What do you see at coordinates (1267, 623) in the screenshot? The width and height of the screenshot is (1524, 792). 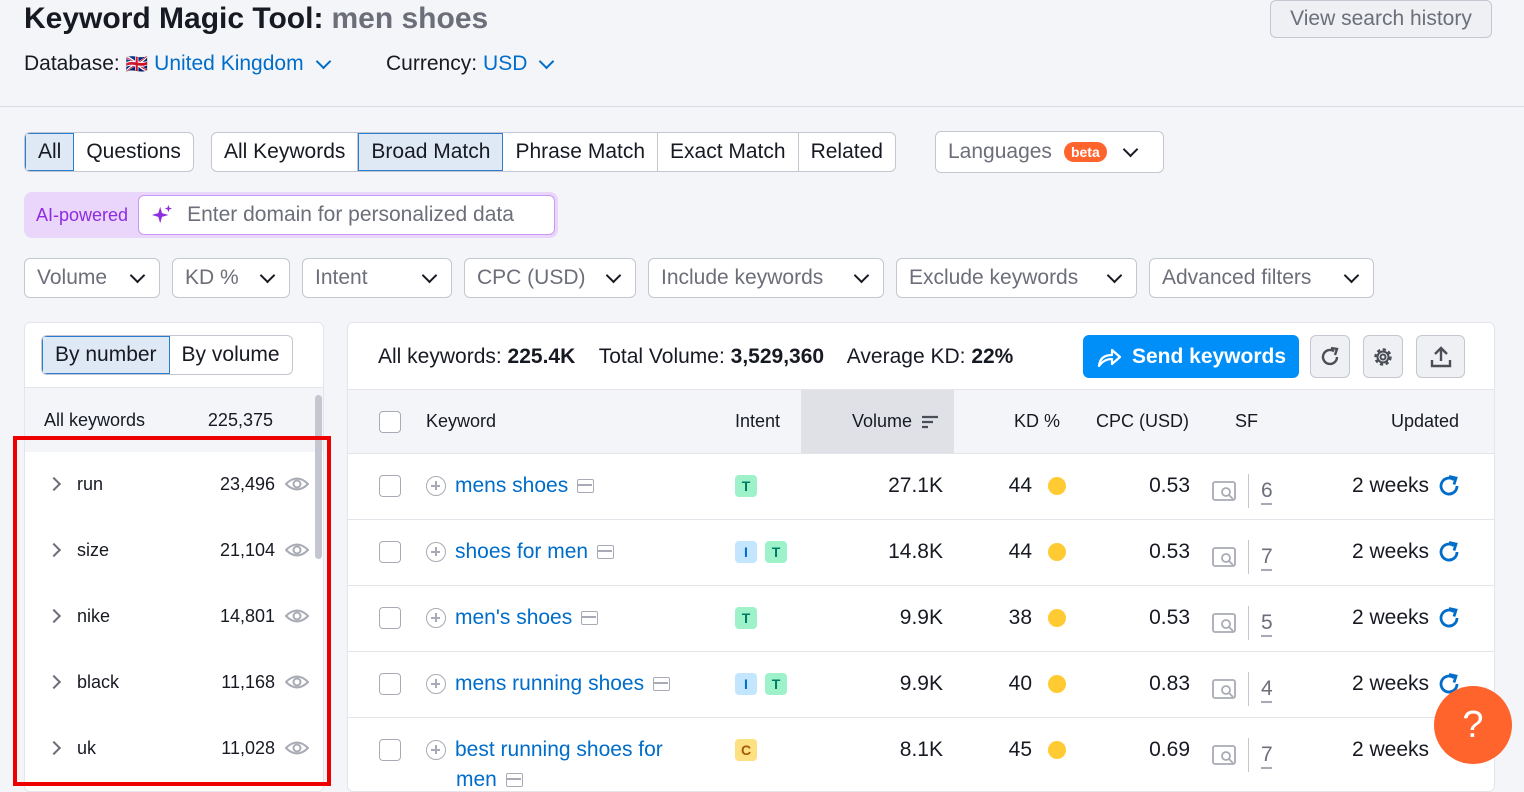 I see `sf-count: 5` at bounding box center [1267, 623].